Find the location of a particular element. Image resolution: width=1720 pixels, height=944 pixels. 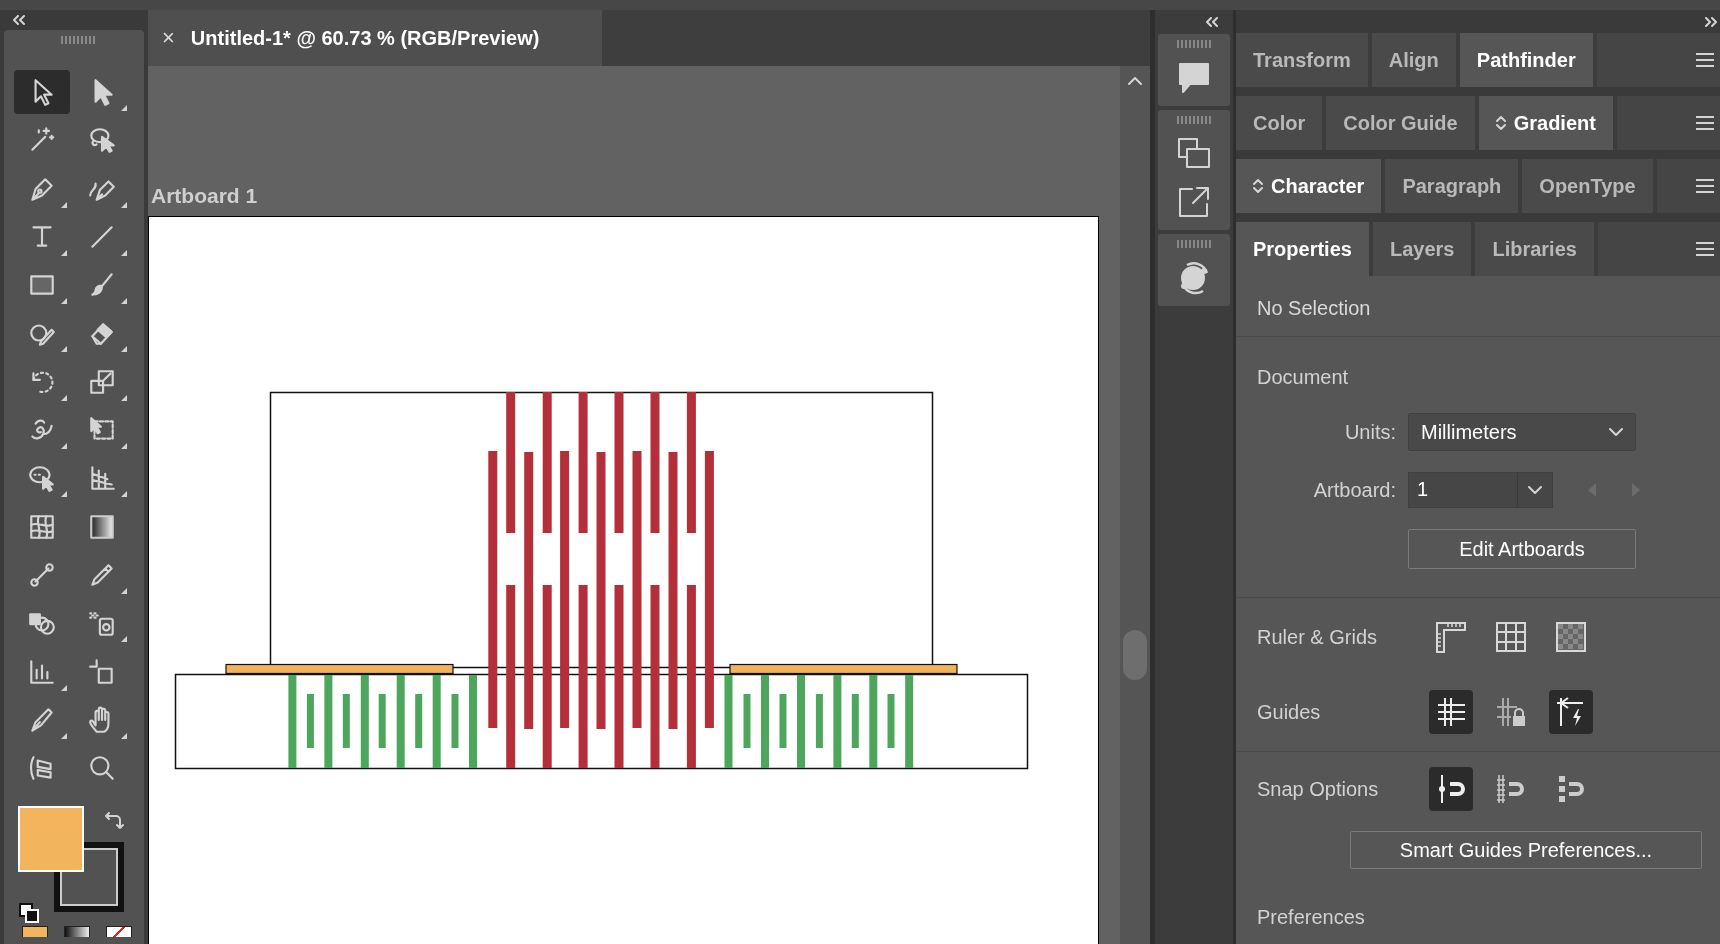

tool-button is located at coordinates (42, 92).